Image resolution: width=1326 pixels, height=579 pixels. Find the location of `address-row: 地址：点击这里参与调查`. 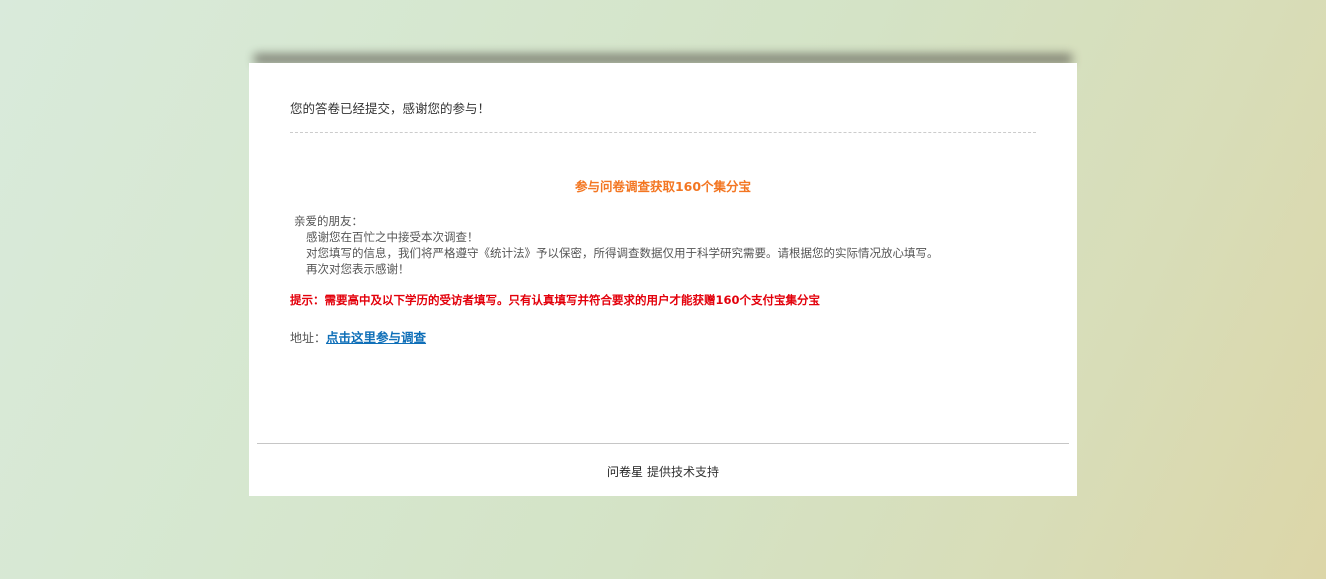

address-row: 地址：点击这里参与调查 is located at coordinates (358, 336).